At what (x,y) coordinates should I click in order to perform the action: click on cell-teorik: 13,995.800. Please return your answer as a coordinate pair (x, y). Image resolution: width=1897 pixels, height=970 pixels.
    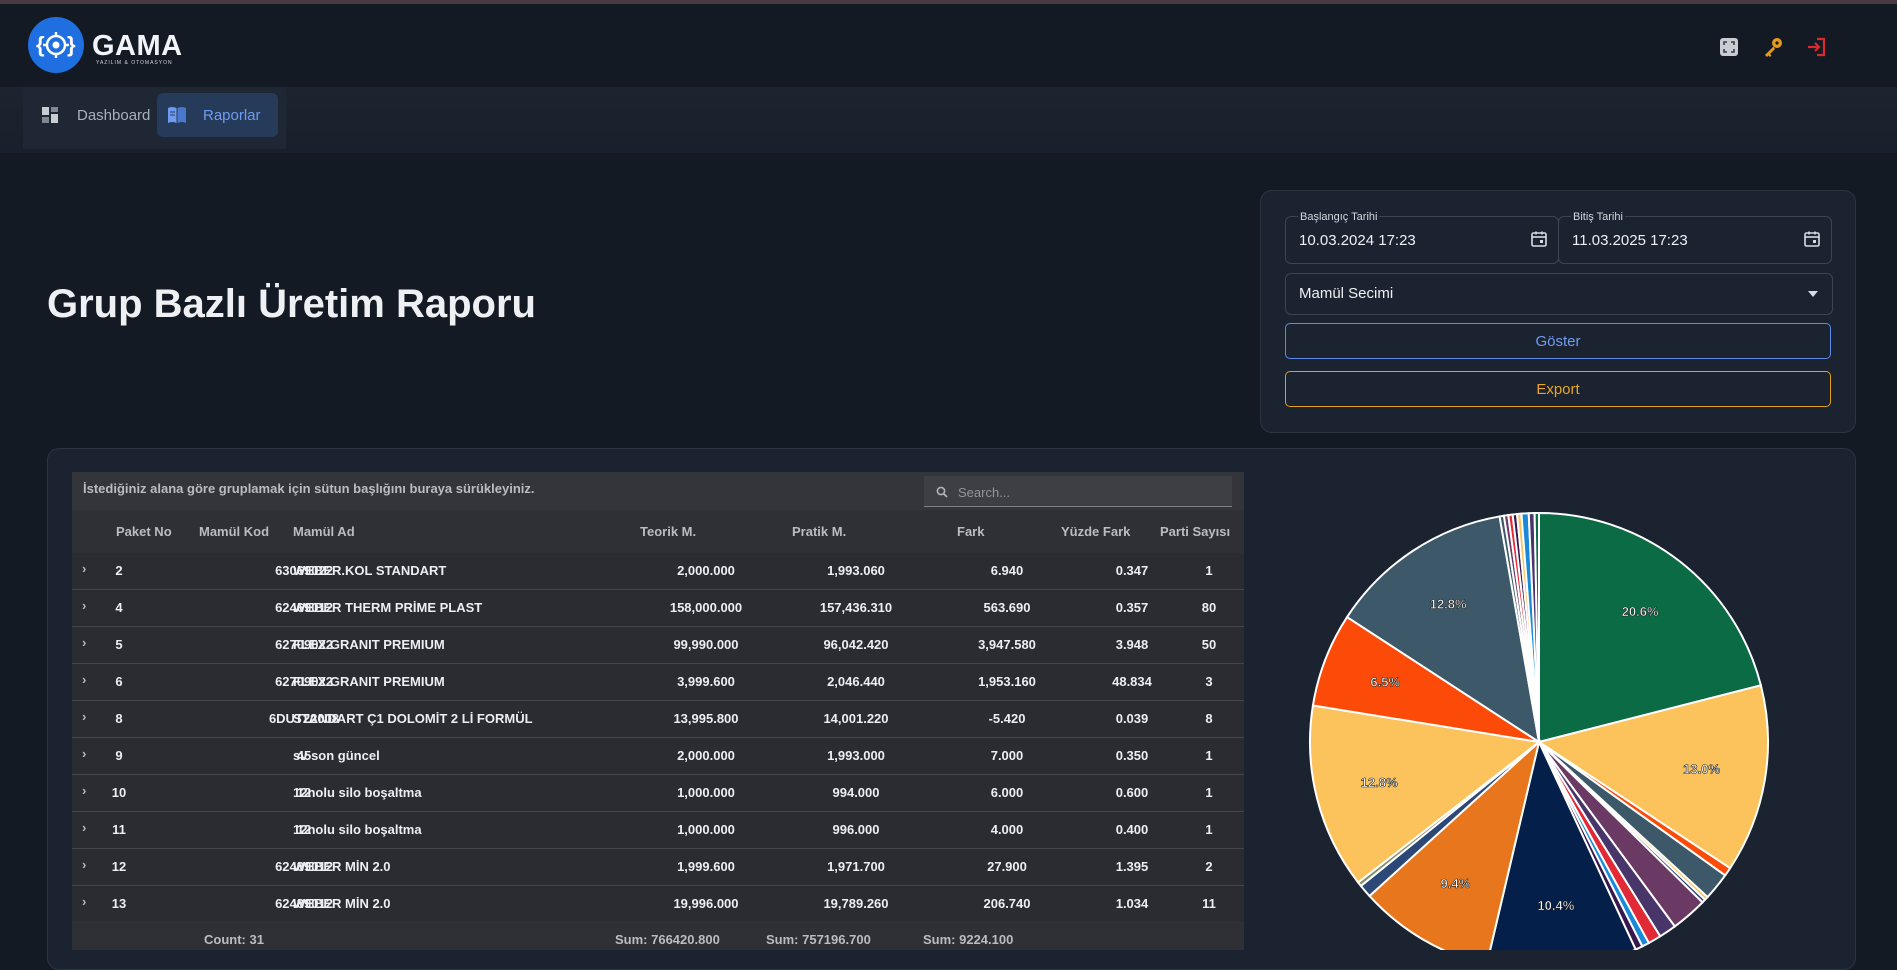
    Looking at the image, I should click on (706, 718).